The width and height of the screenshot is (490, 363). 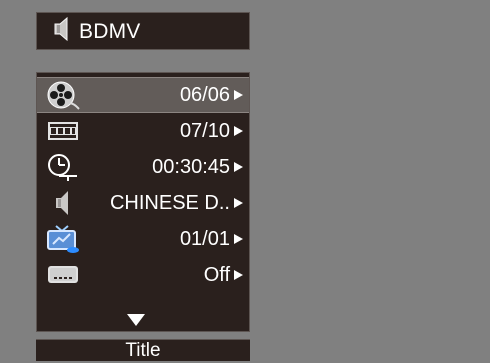 I want to click on footer-title: Title, so click(x=143, y=350).